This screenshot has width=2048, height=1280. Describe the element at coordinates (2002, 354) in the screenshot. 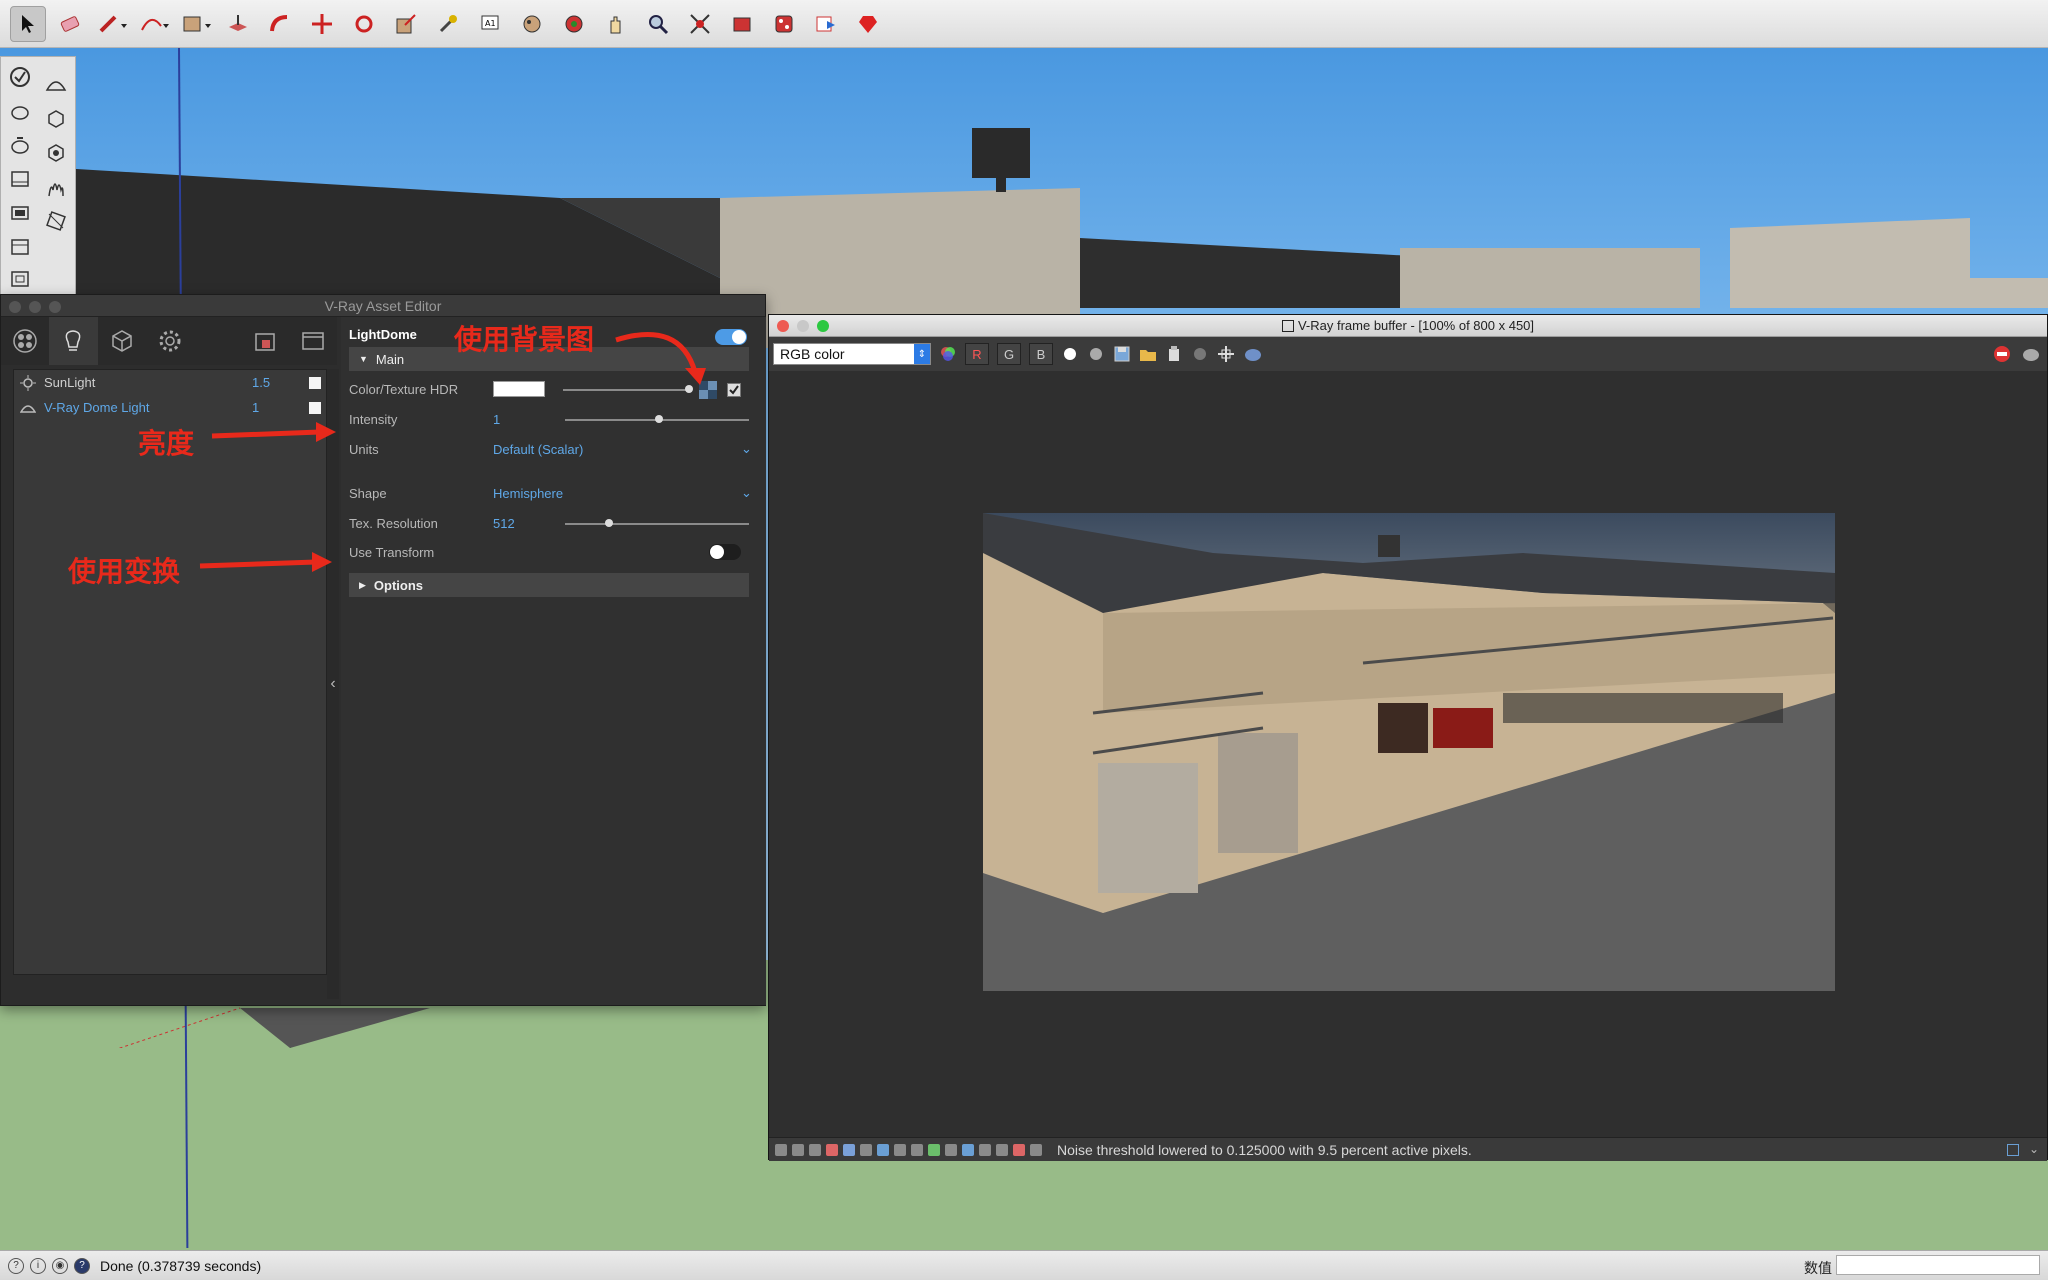

I see `stop-render-icon` at that location.